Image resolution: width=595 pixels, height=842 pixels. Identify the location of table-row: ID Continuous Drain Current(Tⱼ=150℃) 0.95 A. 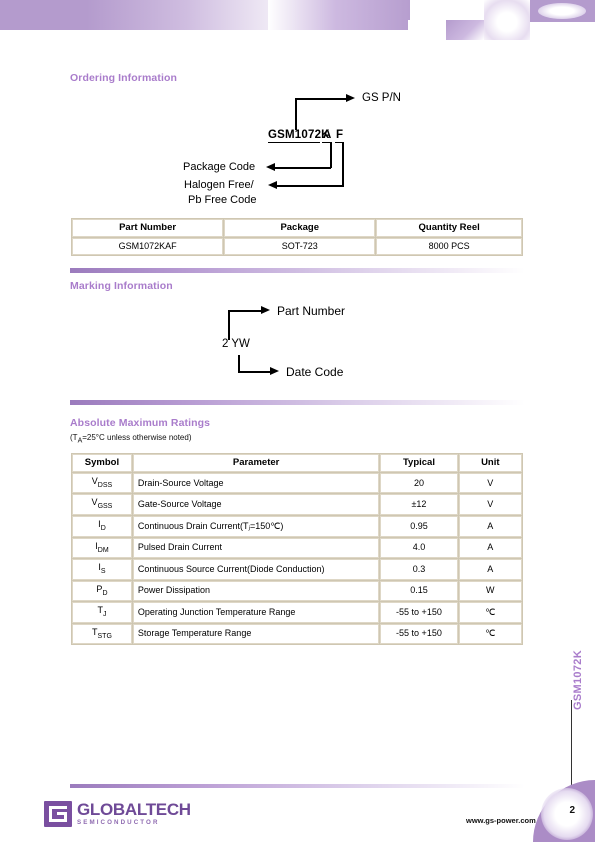
(297, 526).